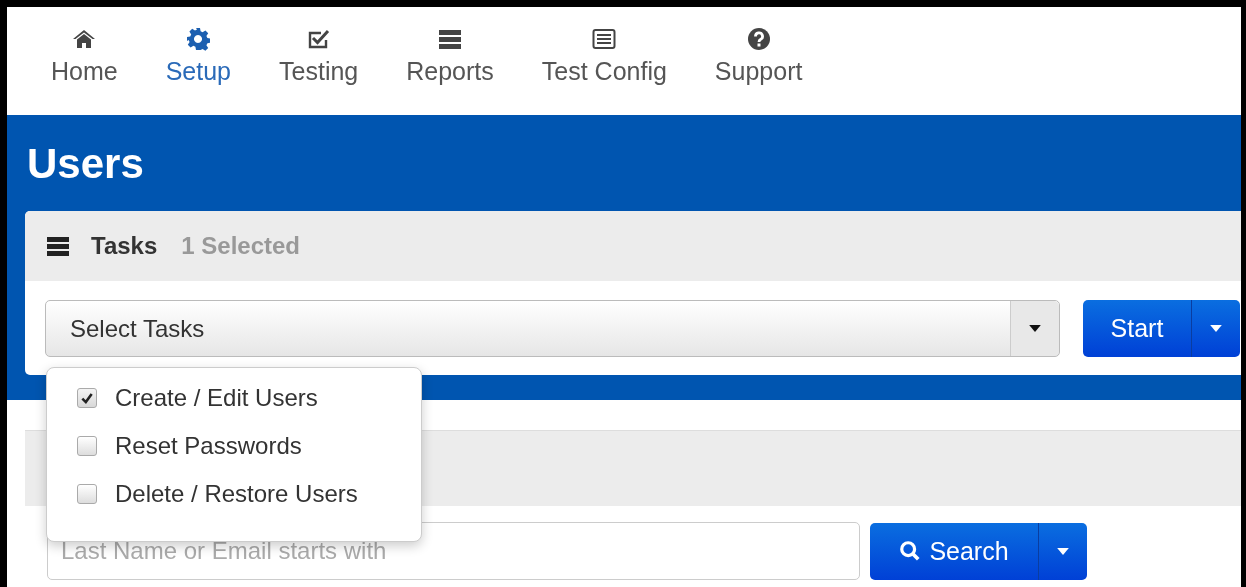 The height and width of the screenshot is (587, 1246). What do you see at coordinates (84, 71) in the screenshot?
I see `nav-item: Home` at bounding box center [84, 71].